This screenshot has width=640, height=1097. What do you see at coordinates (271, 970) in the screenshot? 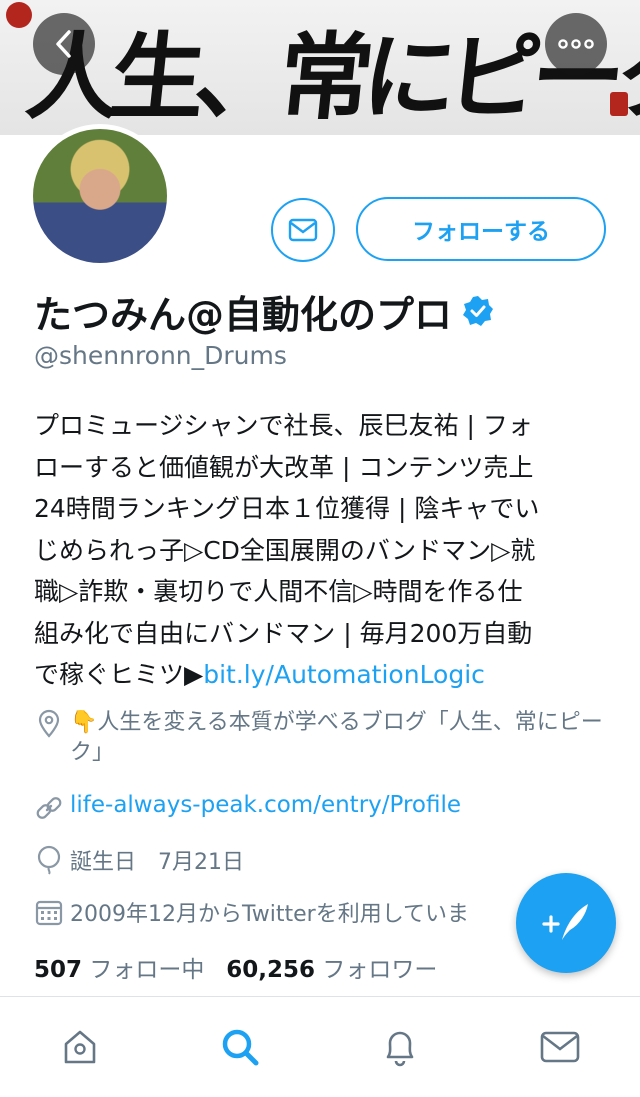
I see `followers-count: 60,256` at bounding box center [271, 970].